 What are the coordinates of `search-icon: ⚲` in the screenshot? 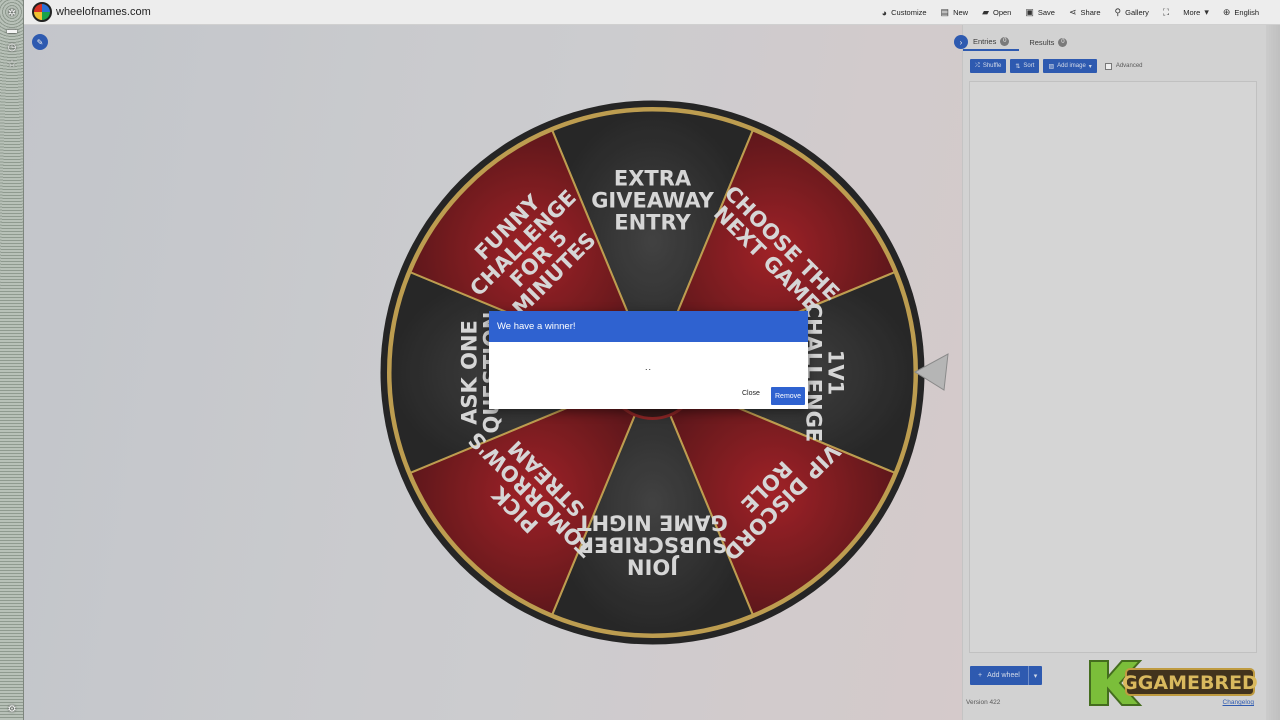 It's located at (1118, 12).